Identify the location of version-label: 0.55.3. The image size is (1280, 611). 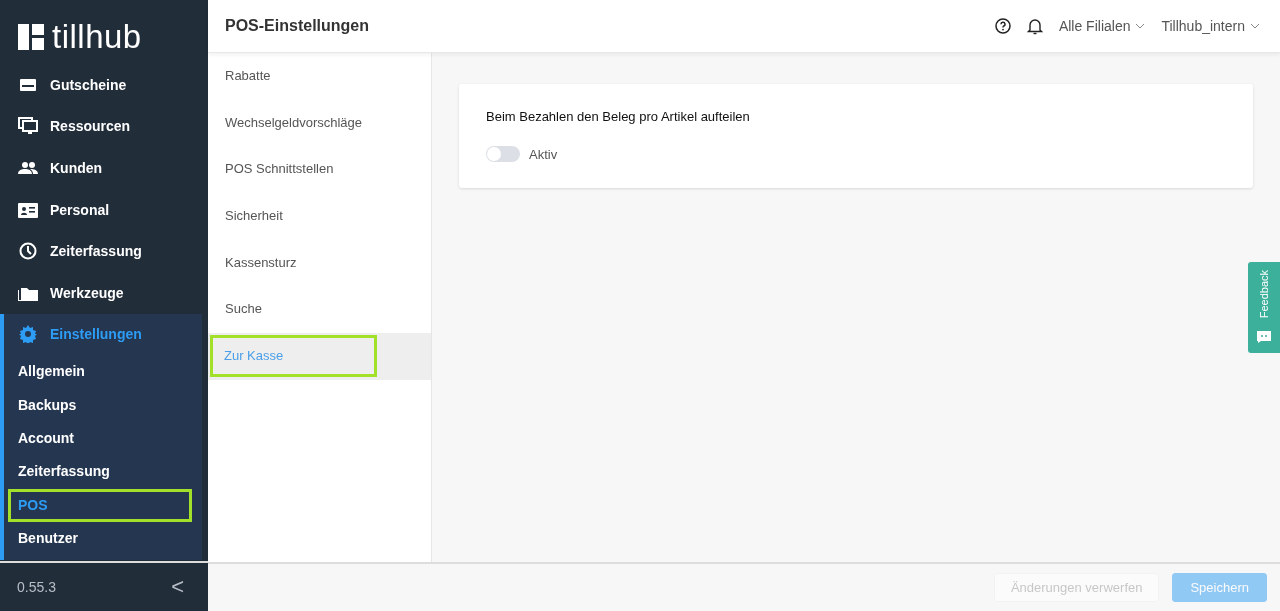
(36, 587).